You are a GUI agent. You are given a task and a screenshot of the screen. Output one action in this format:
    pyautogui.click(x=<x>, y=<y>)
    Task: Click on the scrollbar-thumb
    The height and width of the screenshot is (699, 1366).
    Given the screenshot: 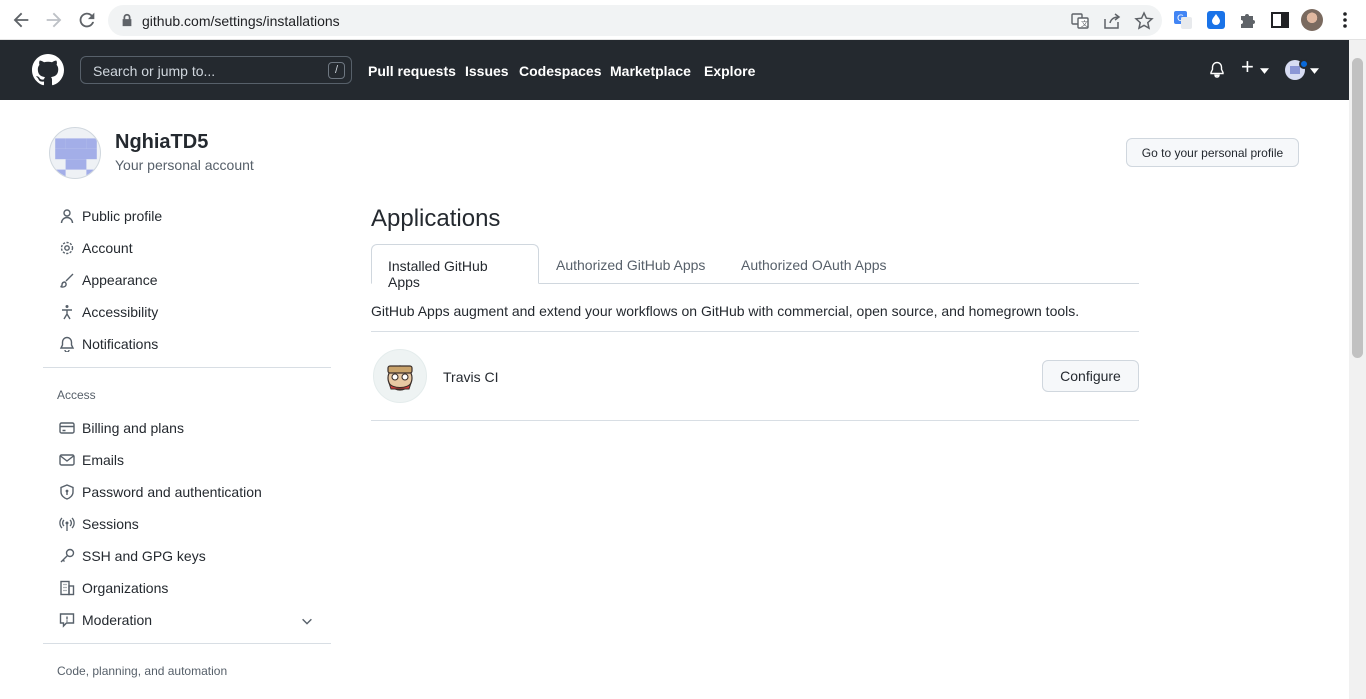 What is the action you would take?
    pyautogui.click(x=1357, y=208)
    